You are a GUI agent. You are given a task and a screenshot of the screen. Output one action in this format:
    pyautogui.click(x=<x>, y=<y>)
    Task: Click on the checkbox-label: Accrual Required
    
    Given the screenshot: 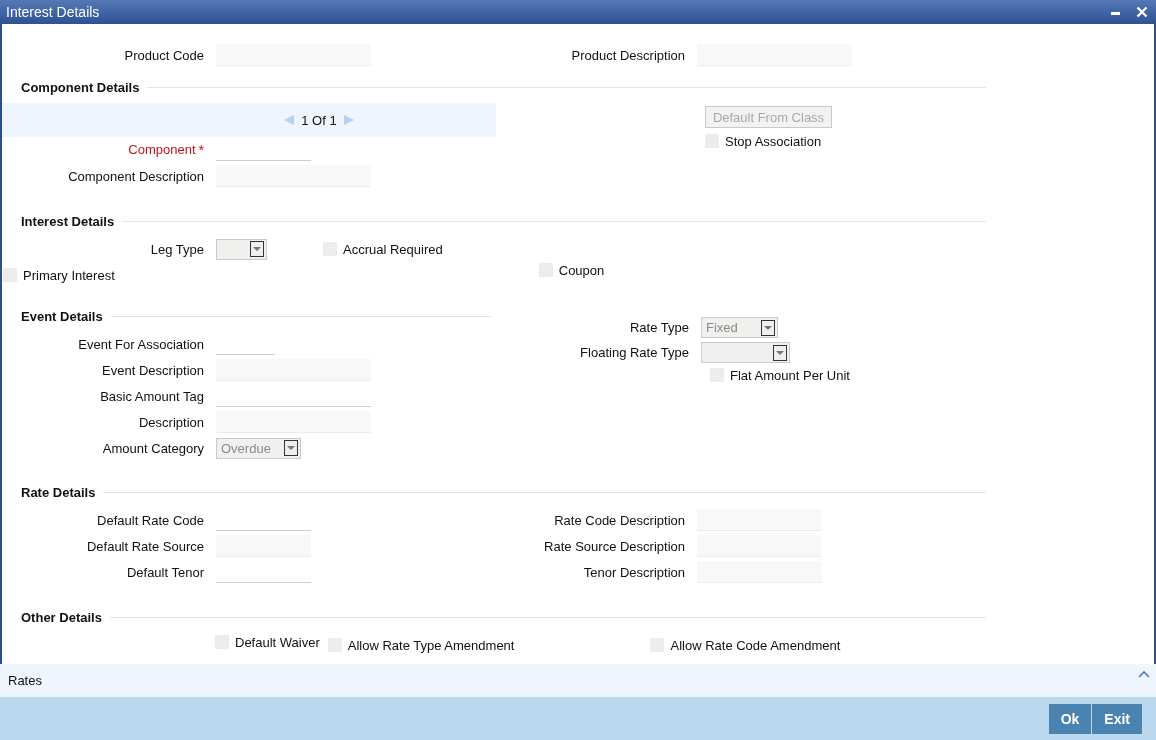 What is the action you would take?
    pyautogui.click(x=393, y=249)
    